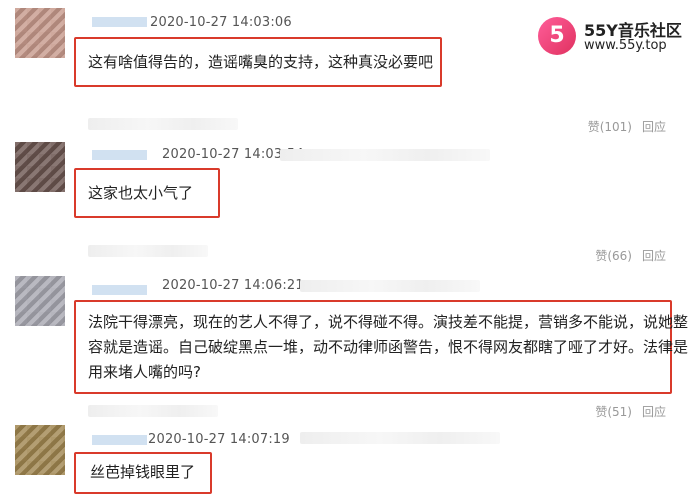  Describe the element at coordinates (613, 256) in the screenshot. I see `like-button: 赞(66)` at that location.